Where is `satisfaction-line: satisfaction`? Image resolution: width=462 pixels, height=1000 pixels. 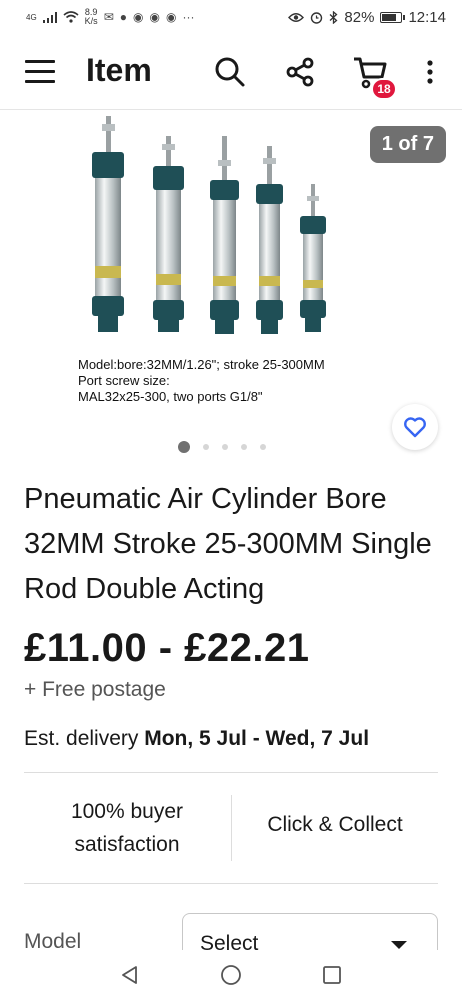
satisfaction-line: satisfaction is located at coordinates (127, 844).